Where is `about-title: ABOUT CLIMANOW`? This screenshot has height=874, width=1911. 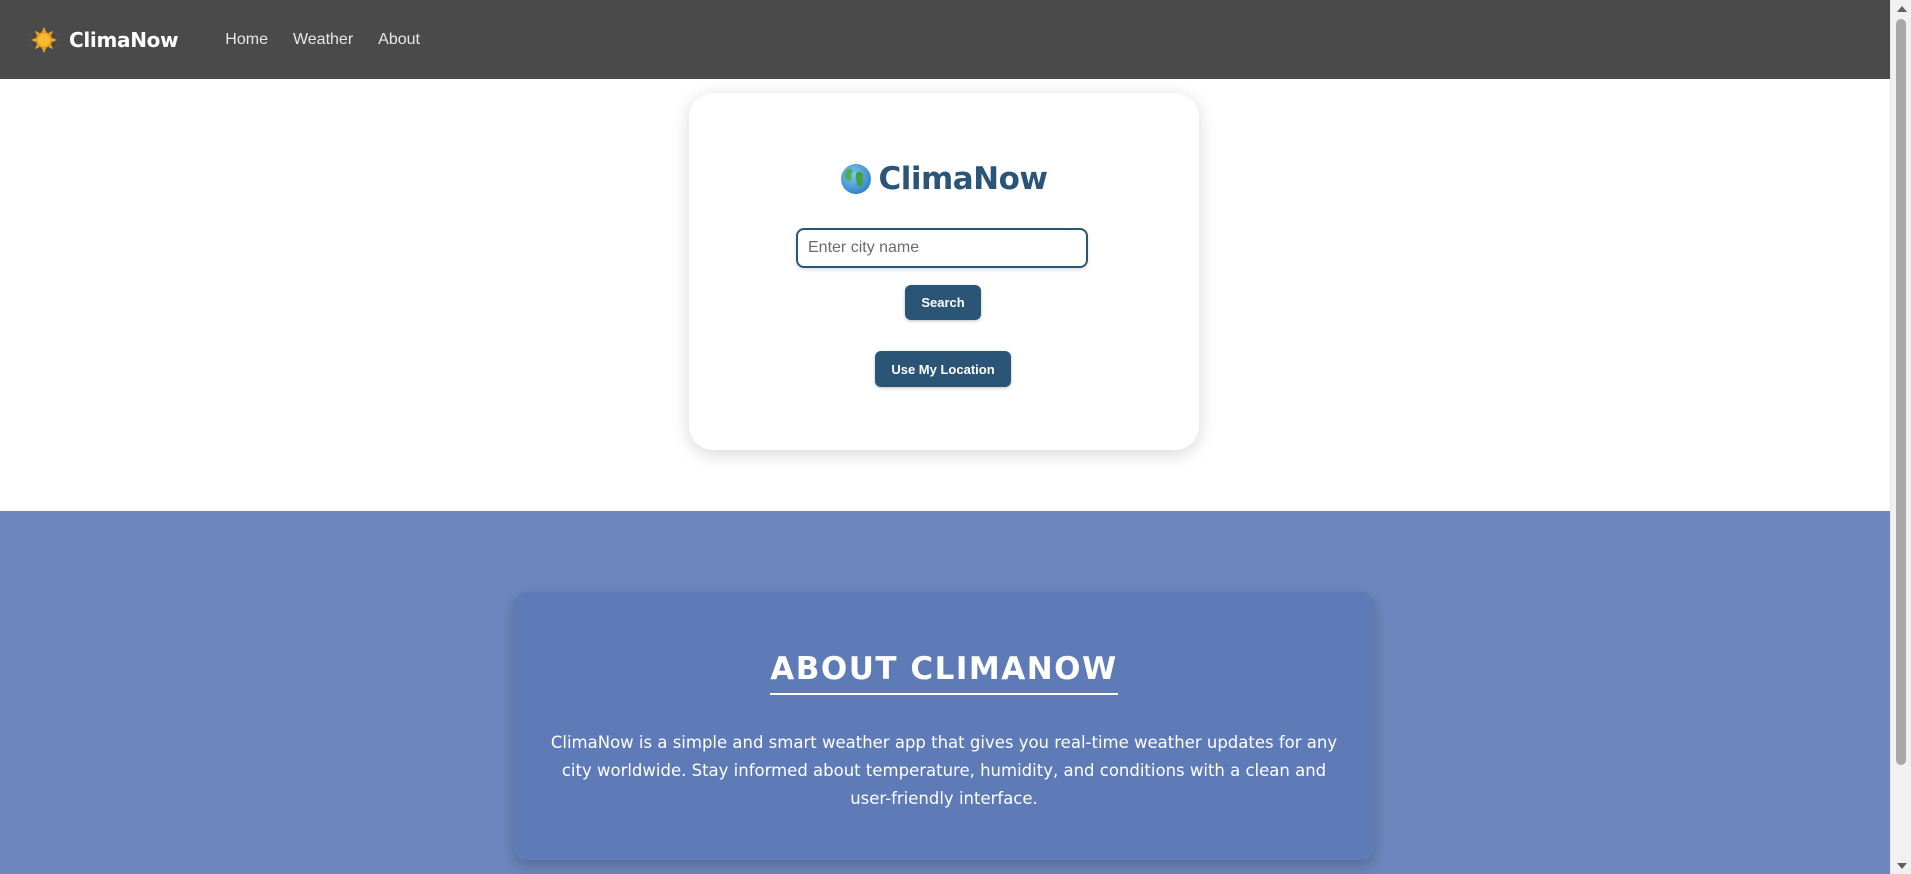 about-title: ABOUT CLIMANOW is located at coordinates (944, 673).